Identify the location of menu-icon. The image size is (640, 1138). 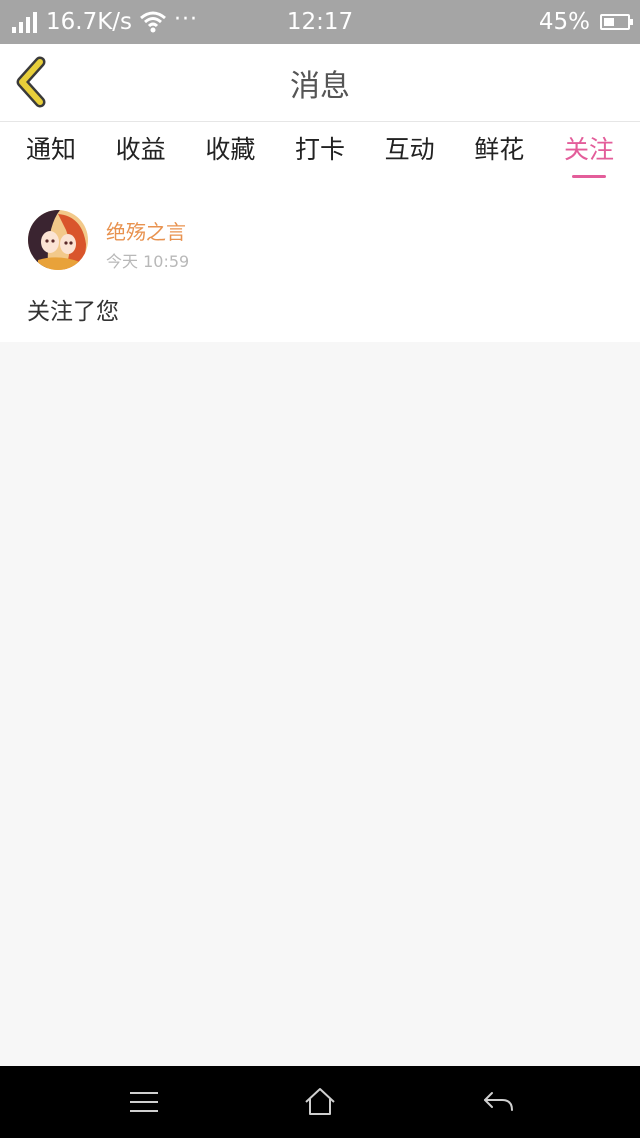
(144, 1102).